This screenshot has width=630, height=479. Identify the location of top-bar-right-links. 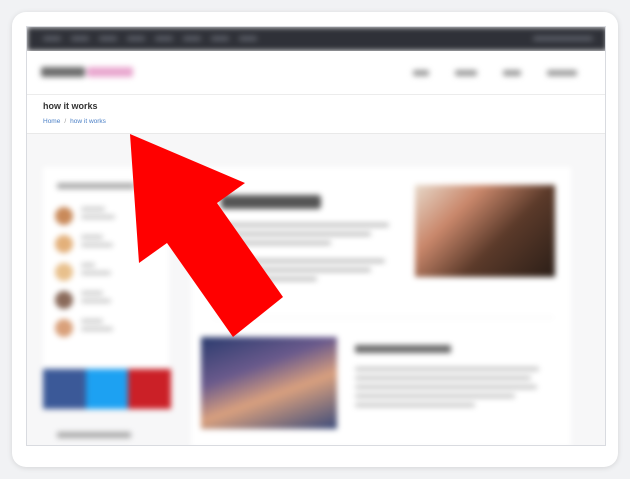
(563, 38).